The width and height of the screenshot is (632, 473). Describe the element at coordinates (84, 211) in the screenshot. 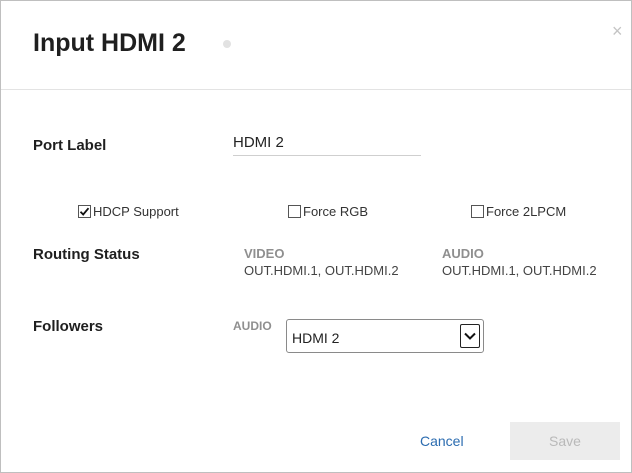

I see `checkbox-checked-icon` at that location.